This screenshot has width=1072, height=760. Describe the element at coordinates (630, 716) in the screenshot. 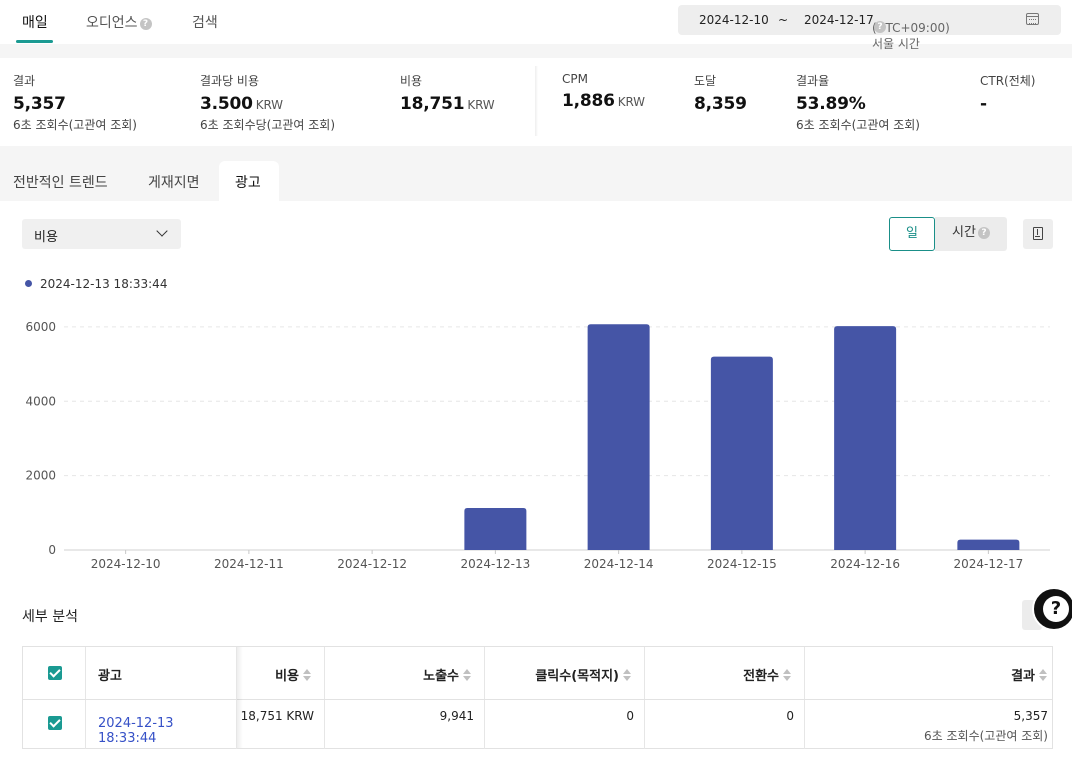

I see `clicks-value: 0` at that location.